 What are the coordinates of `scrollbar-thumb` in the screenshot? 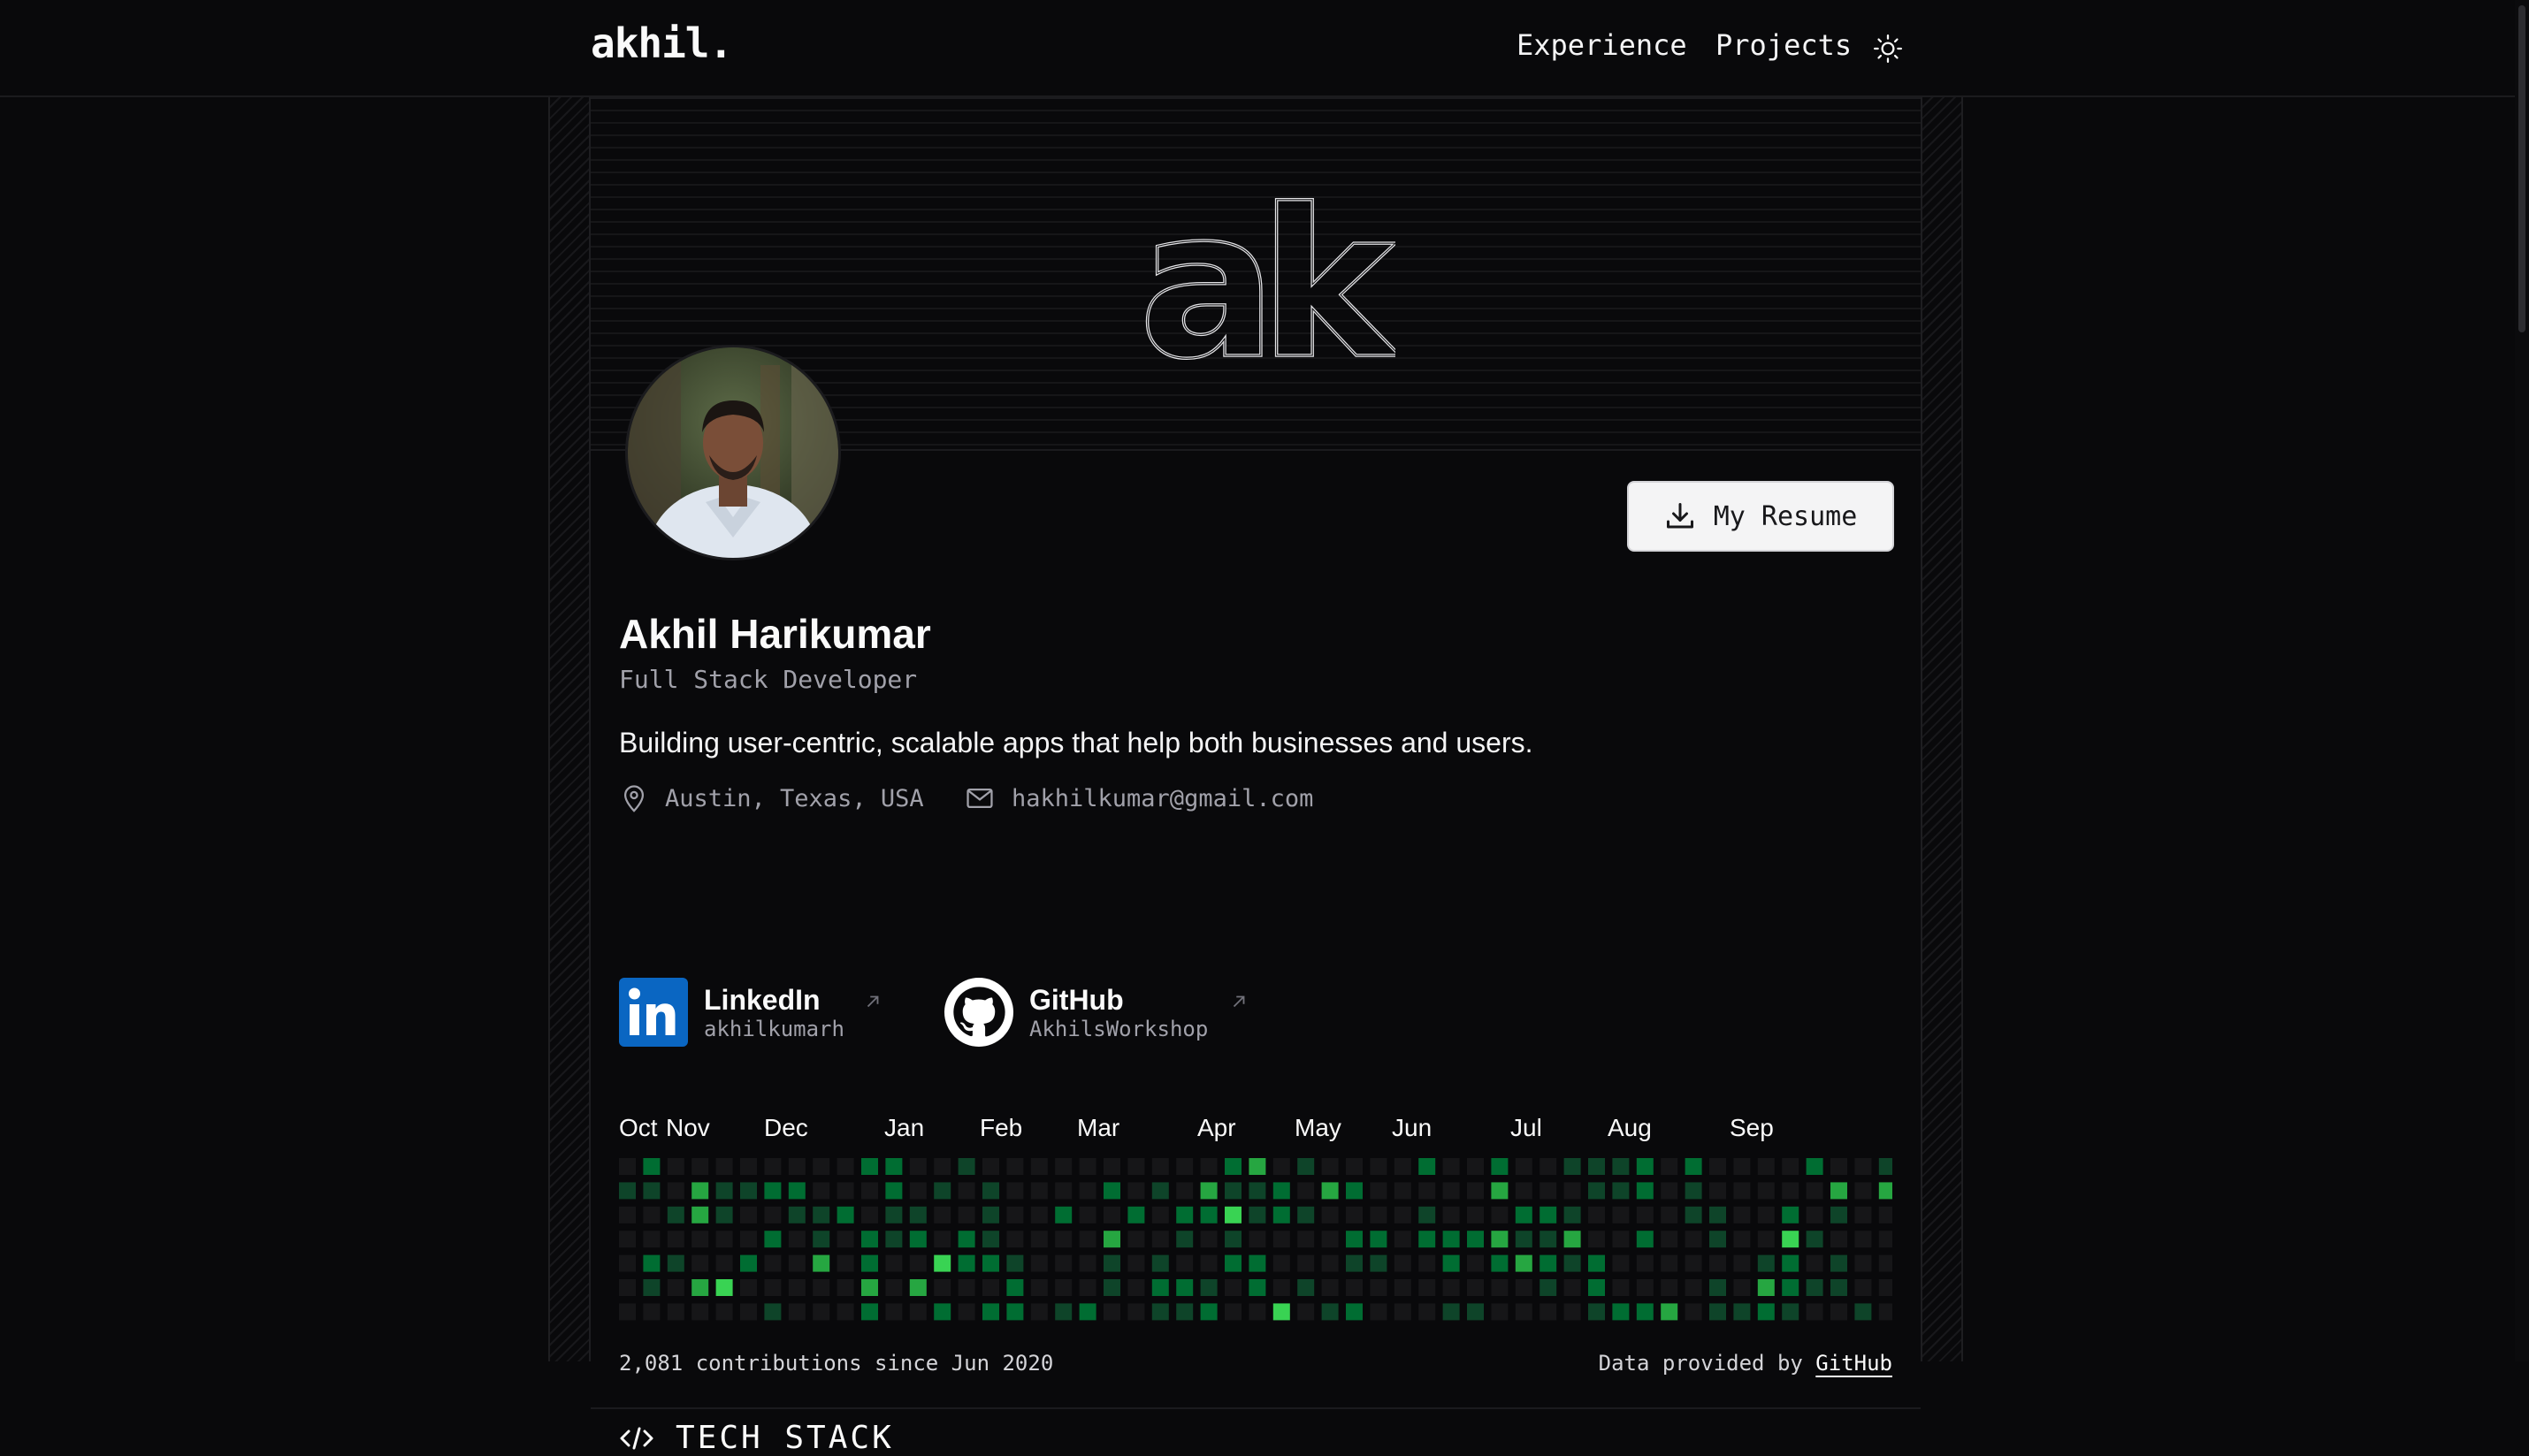 It's located at (2521, 168).